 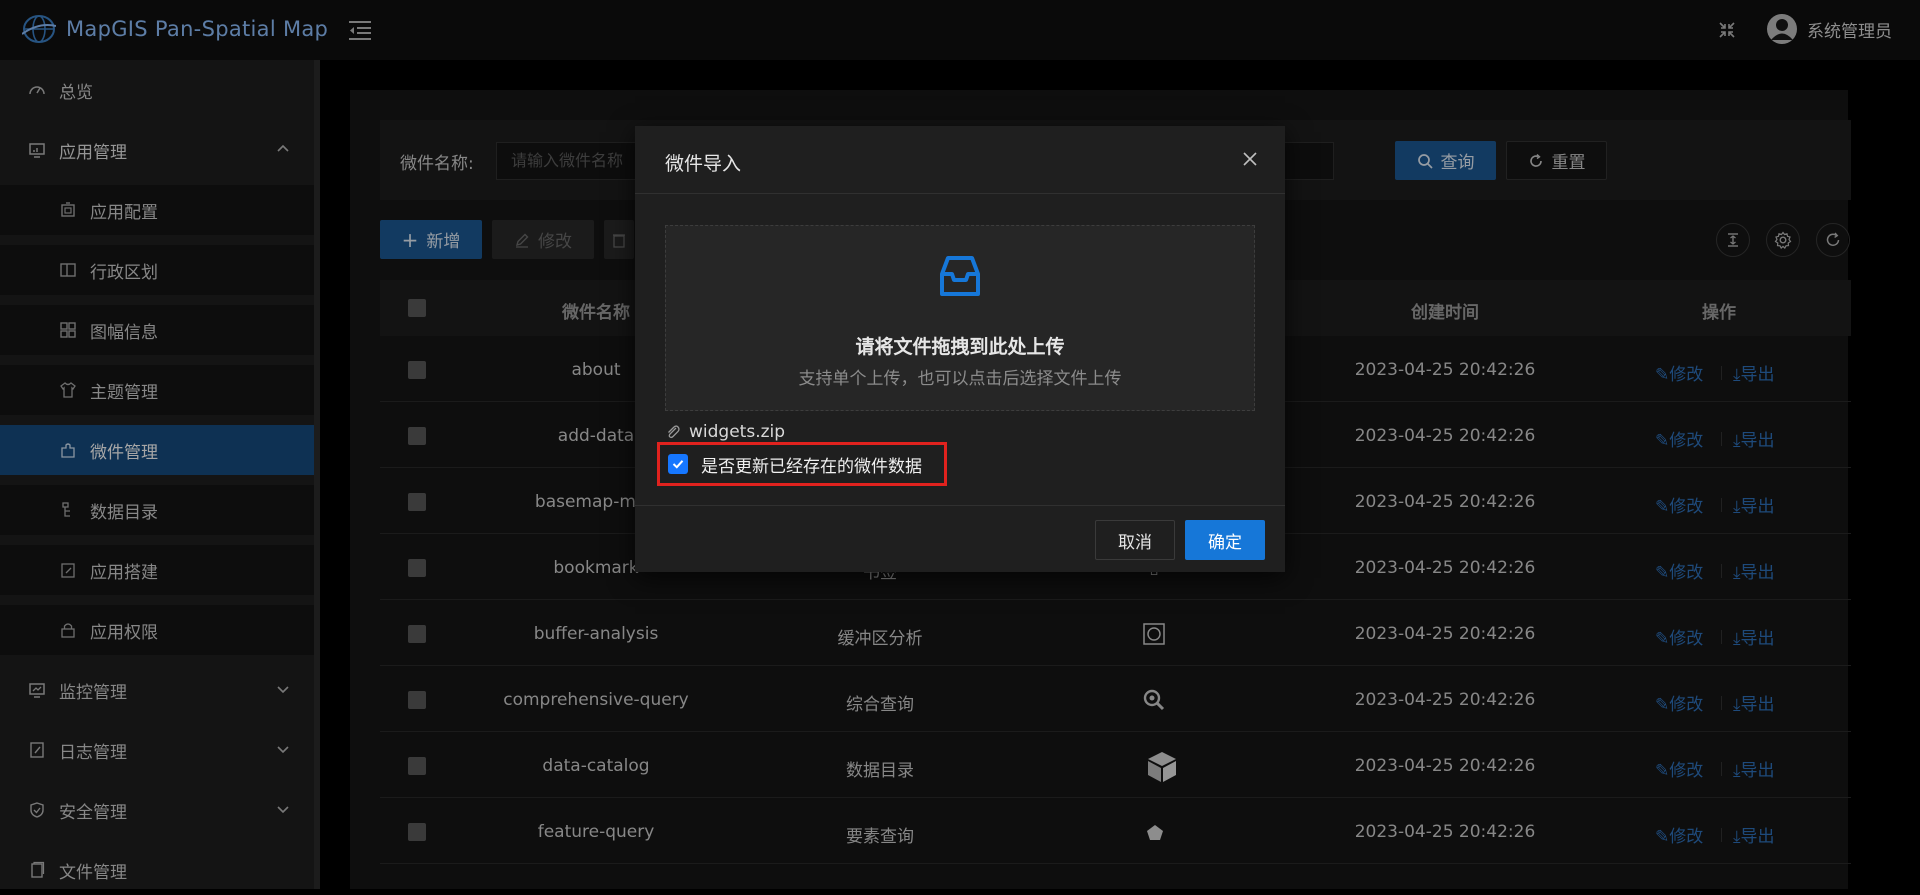 I want to click on ok-button: 确定, so click(x=1225, y=540).